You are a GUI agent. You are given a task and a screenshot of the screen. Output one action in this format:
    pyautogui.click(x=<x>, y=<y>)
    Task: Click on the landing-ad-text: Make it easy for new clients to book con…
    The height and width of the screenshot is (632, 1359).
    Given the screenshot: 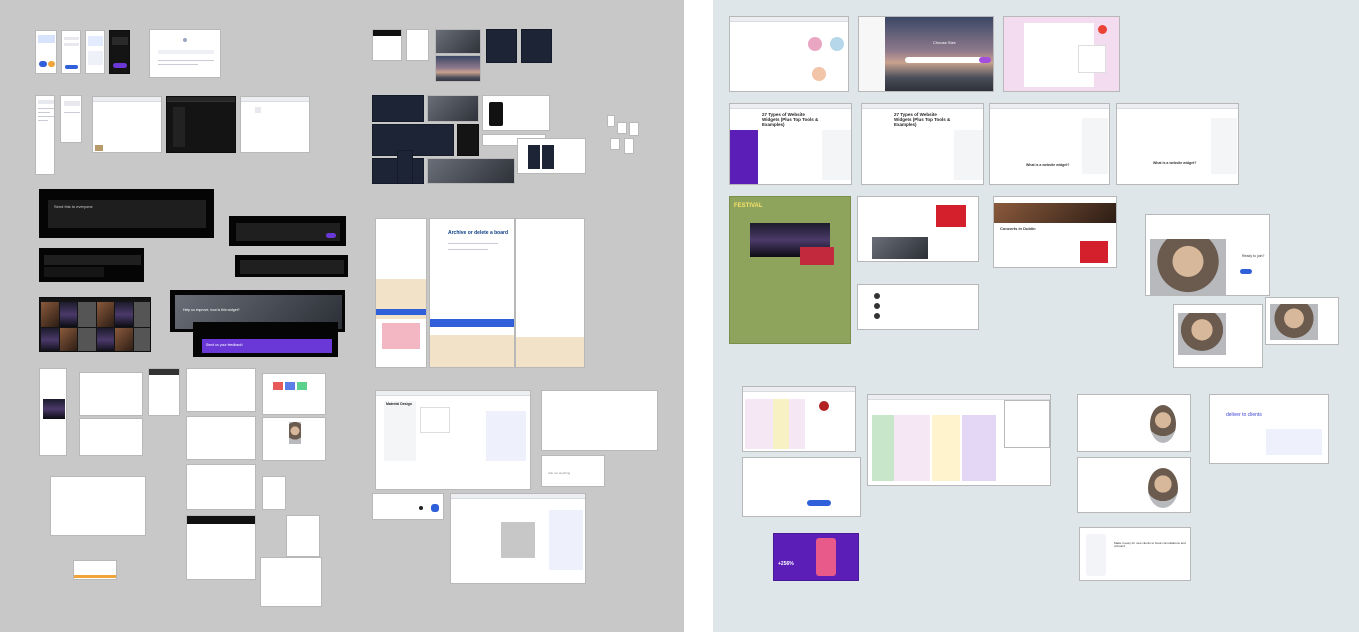 What is the action you would take?
    pyautogui.click(x=1150, y=544)
    